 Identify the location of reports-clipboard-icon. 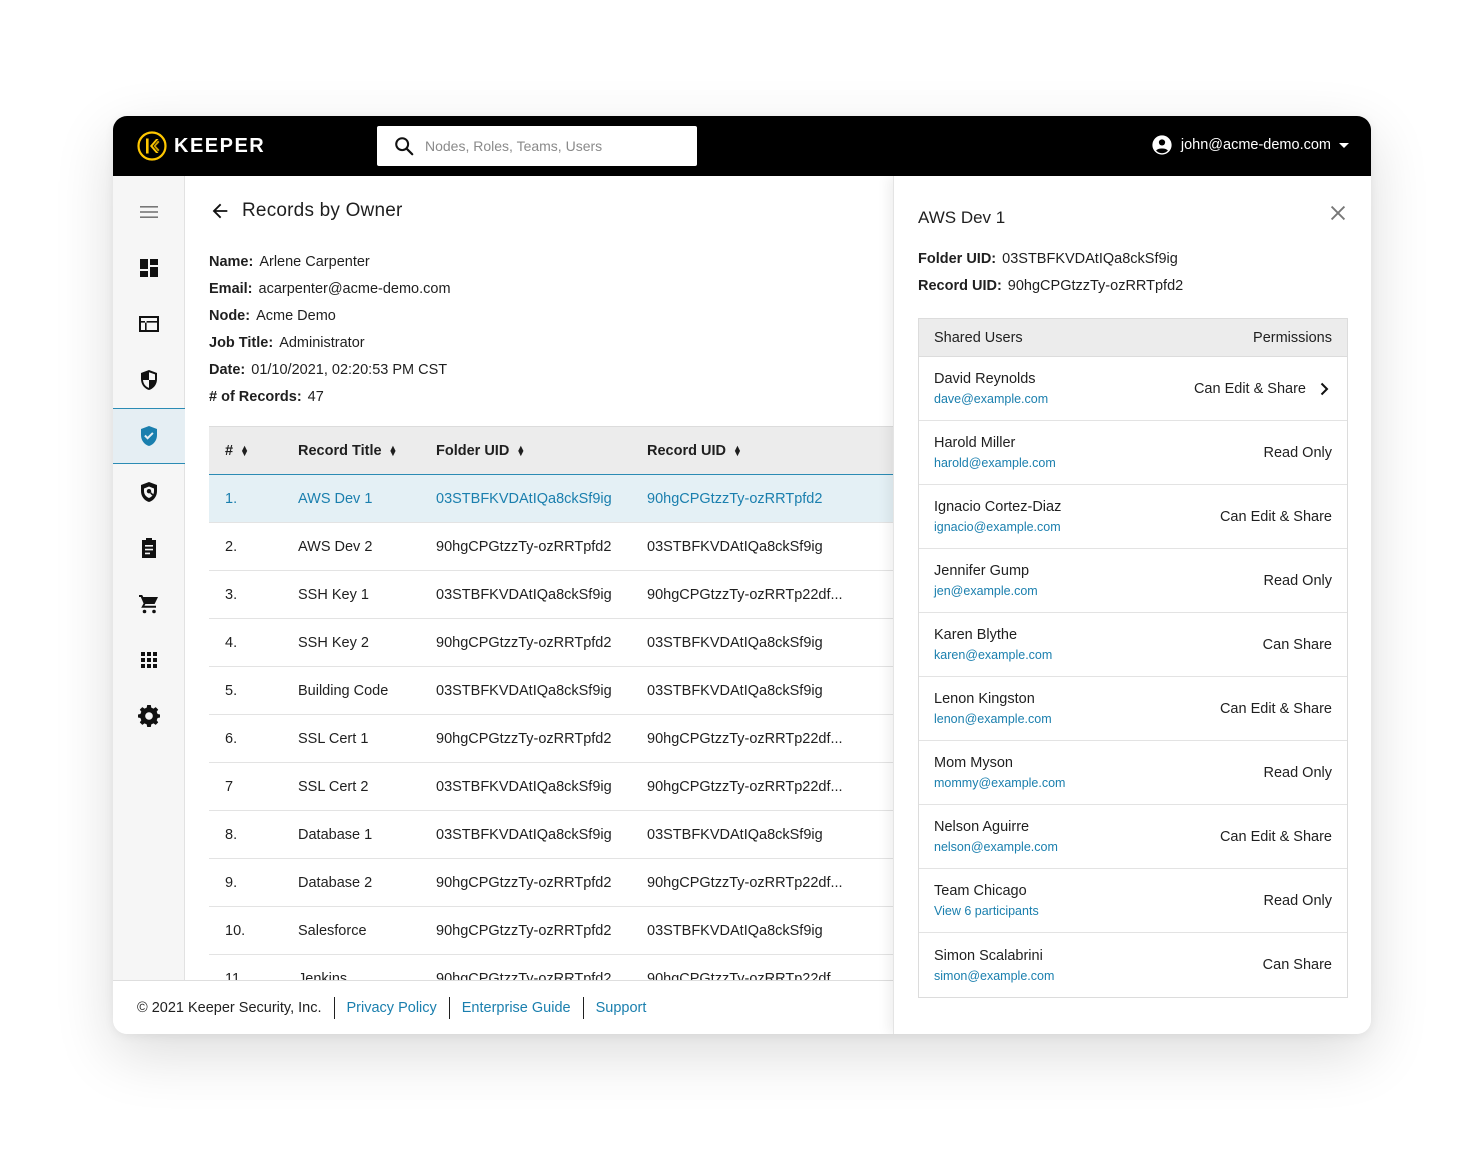
(149, 548).